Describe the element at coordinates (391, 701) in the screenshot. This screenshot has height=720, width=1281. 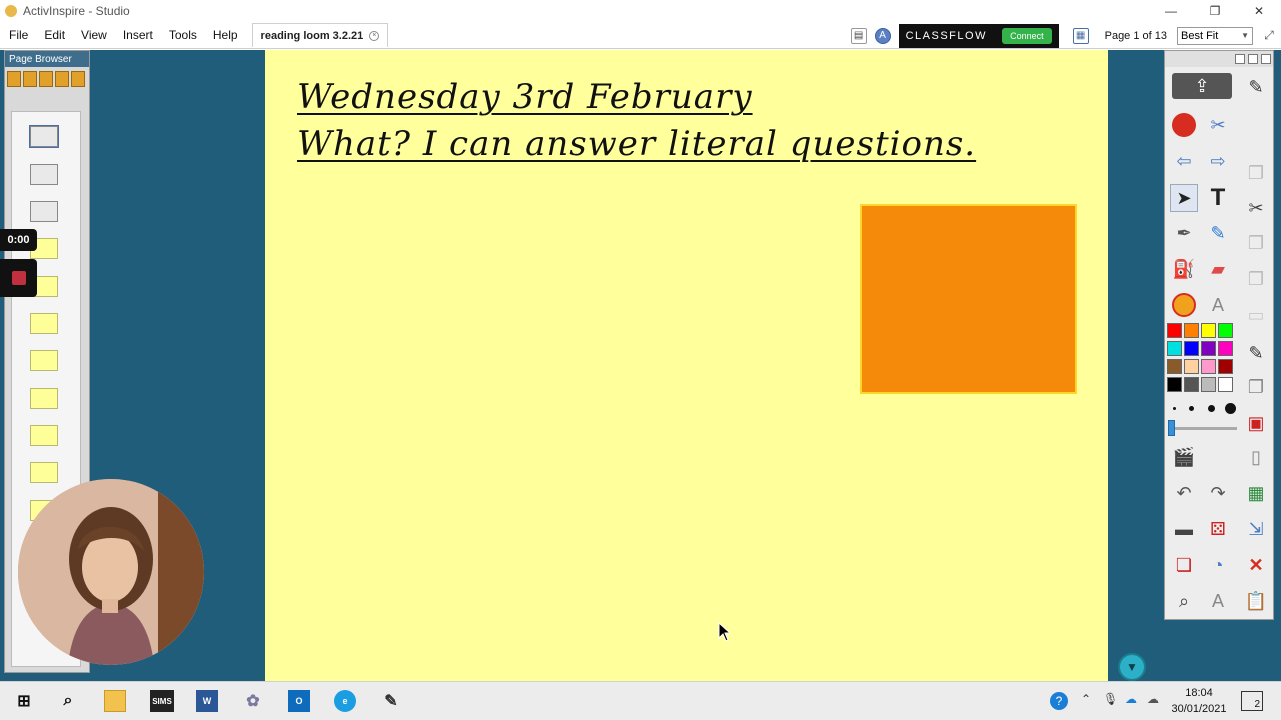
I see `activinspire-taskbar-icon: ✎` at that location.